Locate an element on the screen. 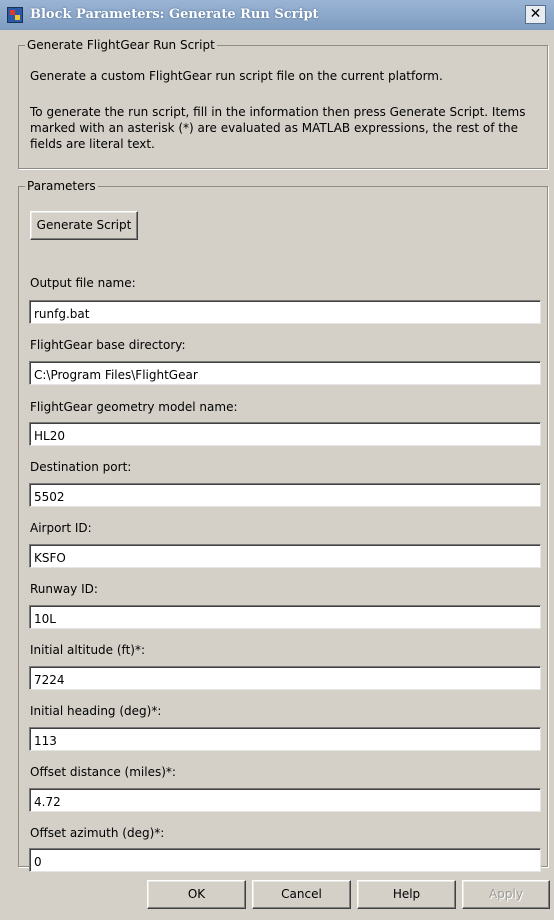 This screenshot has height=920, width=554. initial-altitude-field is located at coordinates (285, 678).